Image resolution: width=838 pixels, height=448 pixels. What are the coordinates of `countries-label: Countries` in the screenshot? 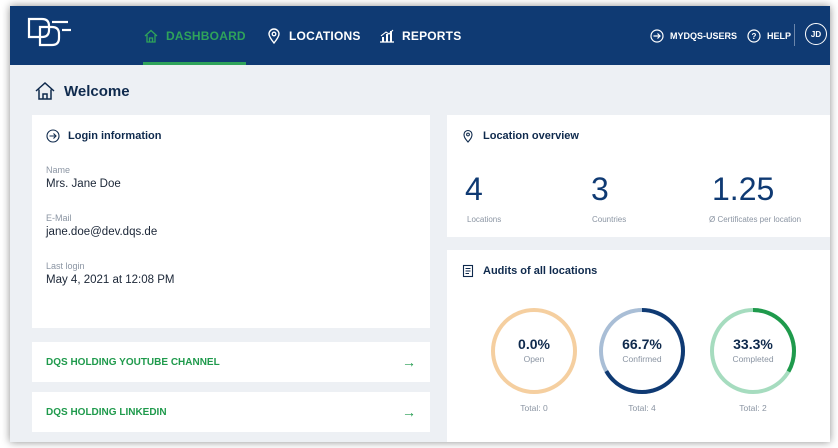 It's located at (609, 219).